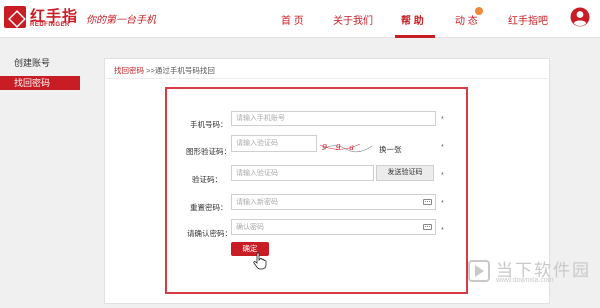  Describe the element at coordinates (41, 19) in the screenshot. I see `redfinger-logo: 红手指 REDFINGER` at that location.